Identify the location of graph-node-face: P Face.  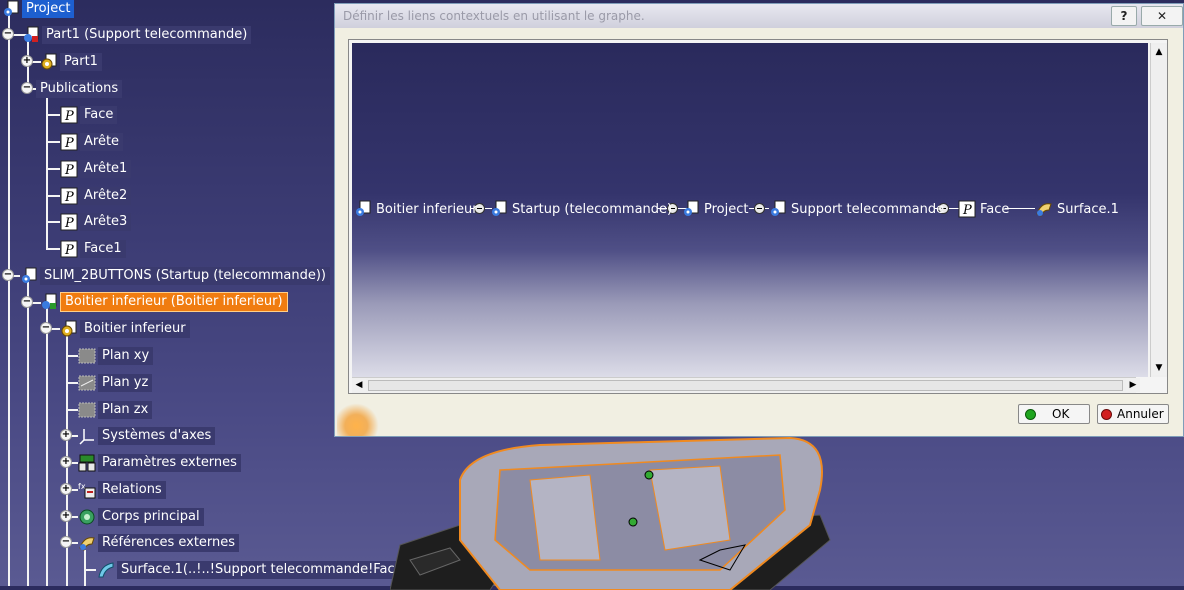
(983, 209).